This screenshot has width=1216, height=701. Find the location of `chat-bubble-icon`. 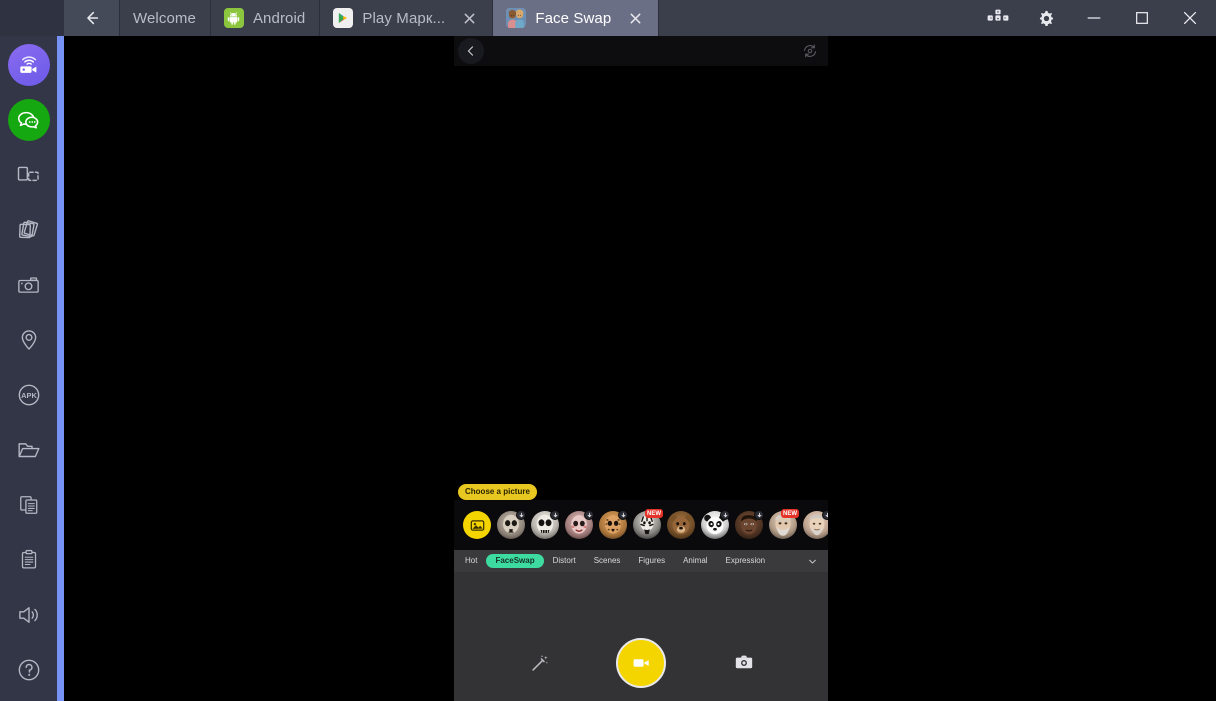

chat-bubble-icon is located at coordinates (28, 120).